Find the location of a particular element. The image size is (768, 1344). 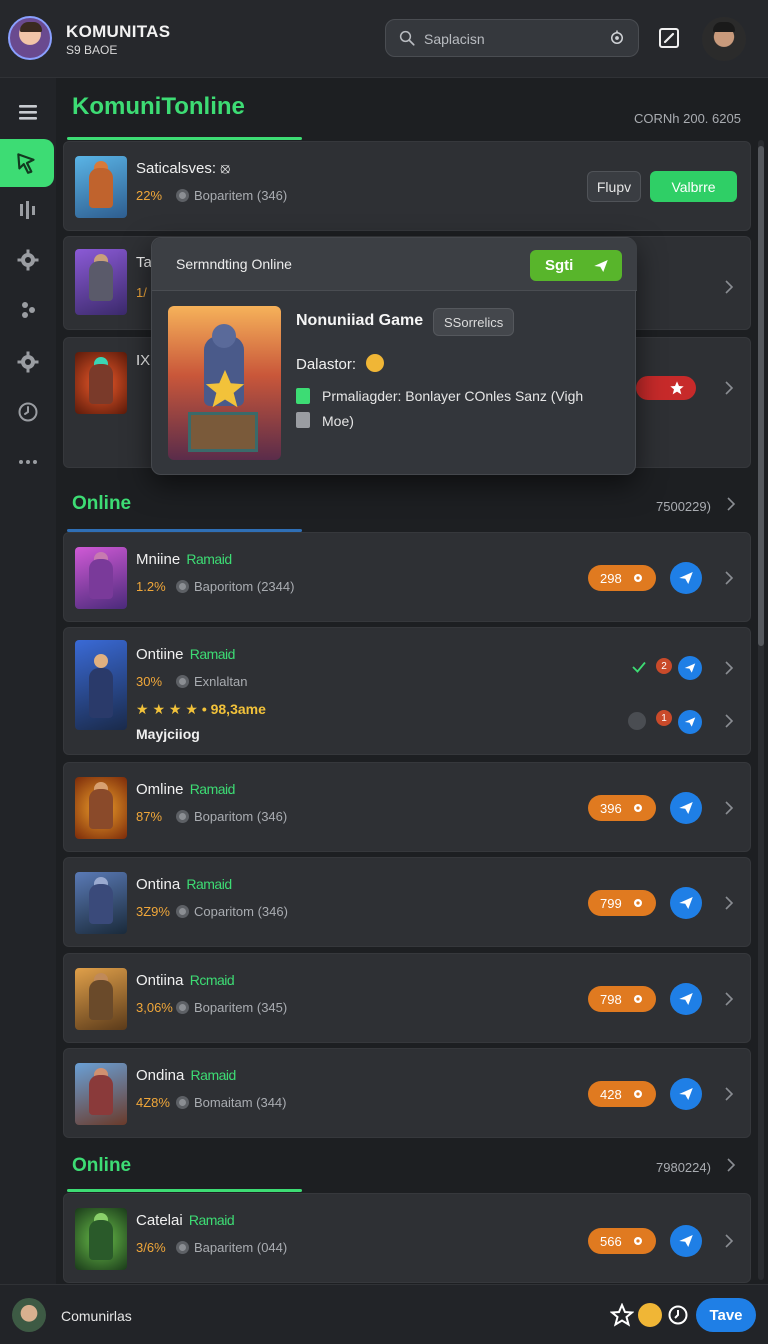

popover-action-label: Sgti is located at coordinates (559, 265).